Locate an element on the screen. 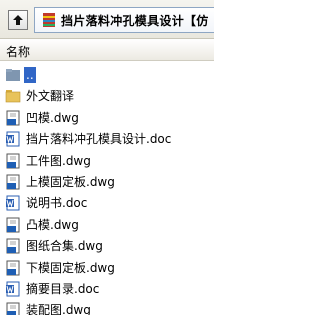  list-item-label: 上模固定板.dwg is located at coordinates (70, 181).